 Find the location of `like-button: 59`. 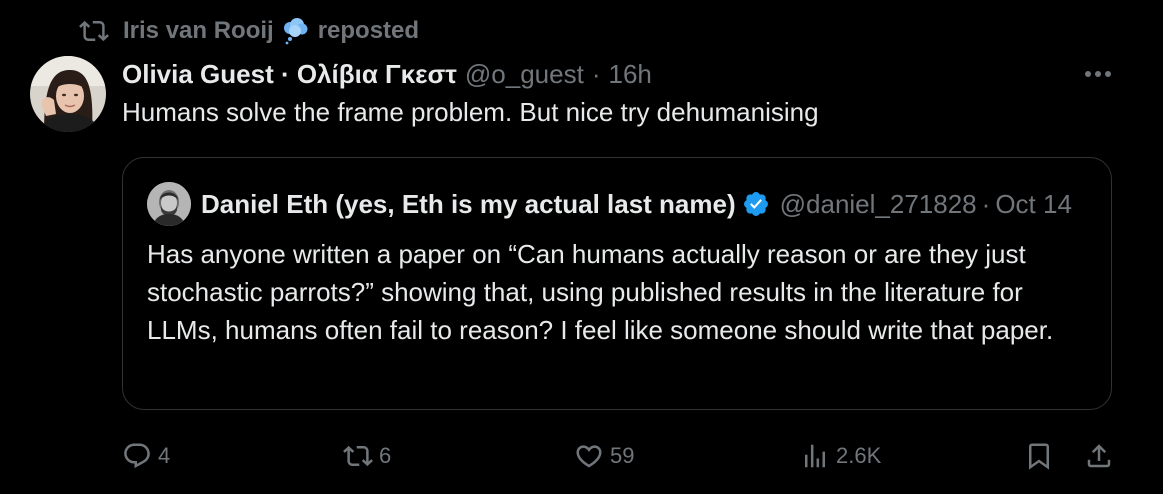

like-button: 59 is located at coordinates (604, 456).